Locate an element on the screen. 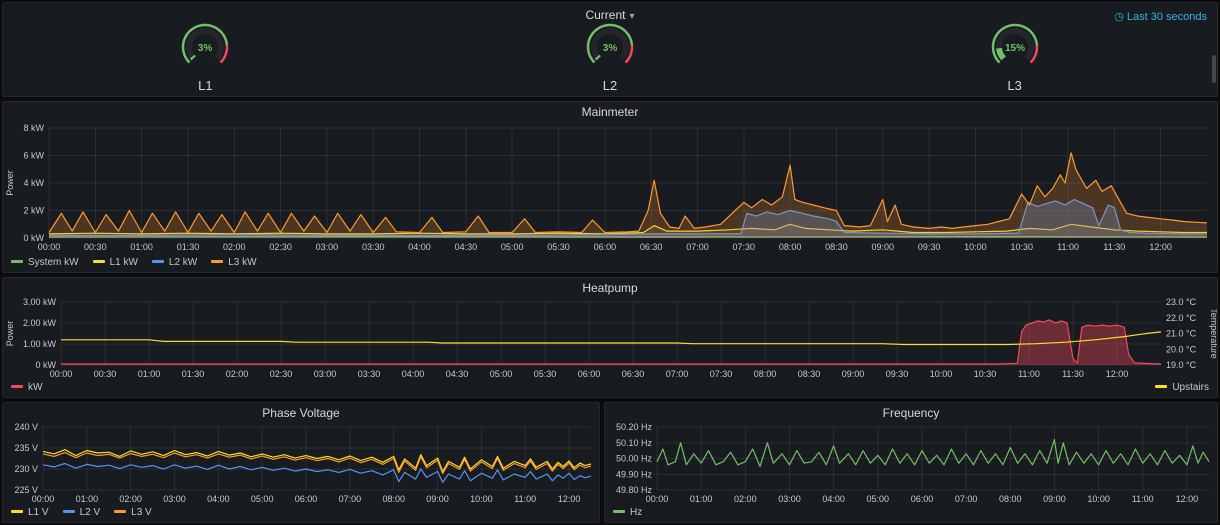  svg-text: 230 V is located at coordinates (26, 469).